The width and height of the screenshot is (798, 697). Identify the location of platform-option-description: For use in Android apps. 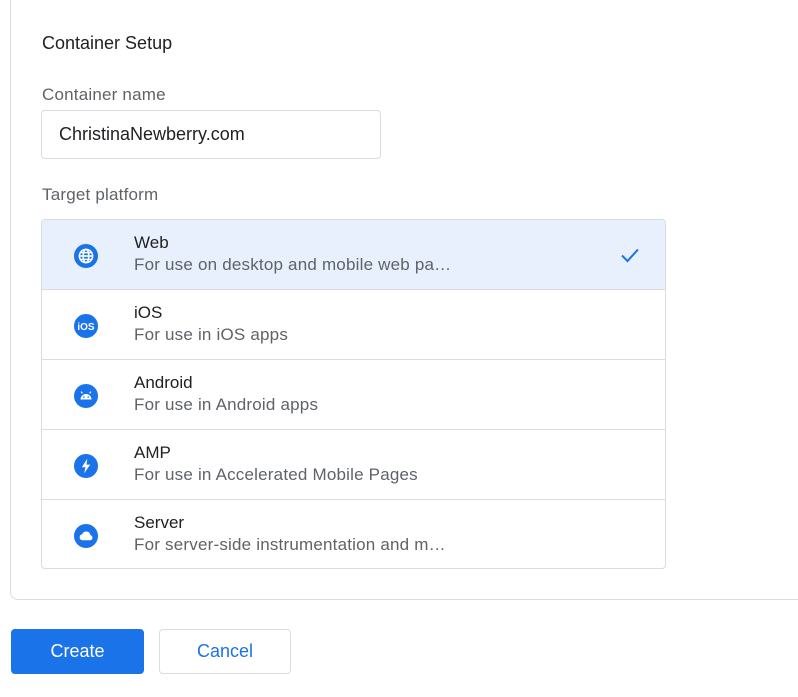
(226, 404).